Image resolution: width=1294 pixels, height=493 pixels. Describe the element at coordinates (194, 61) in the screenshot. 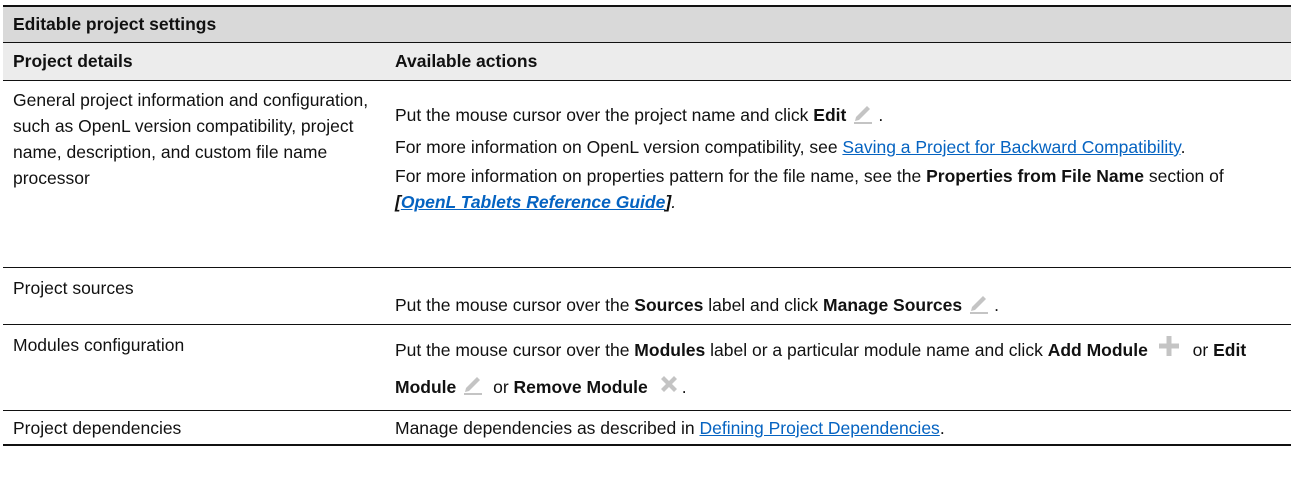

I see `column-header-details: Project details` at that location.